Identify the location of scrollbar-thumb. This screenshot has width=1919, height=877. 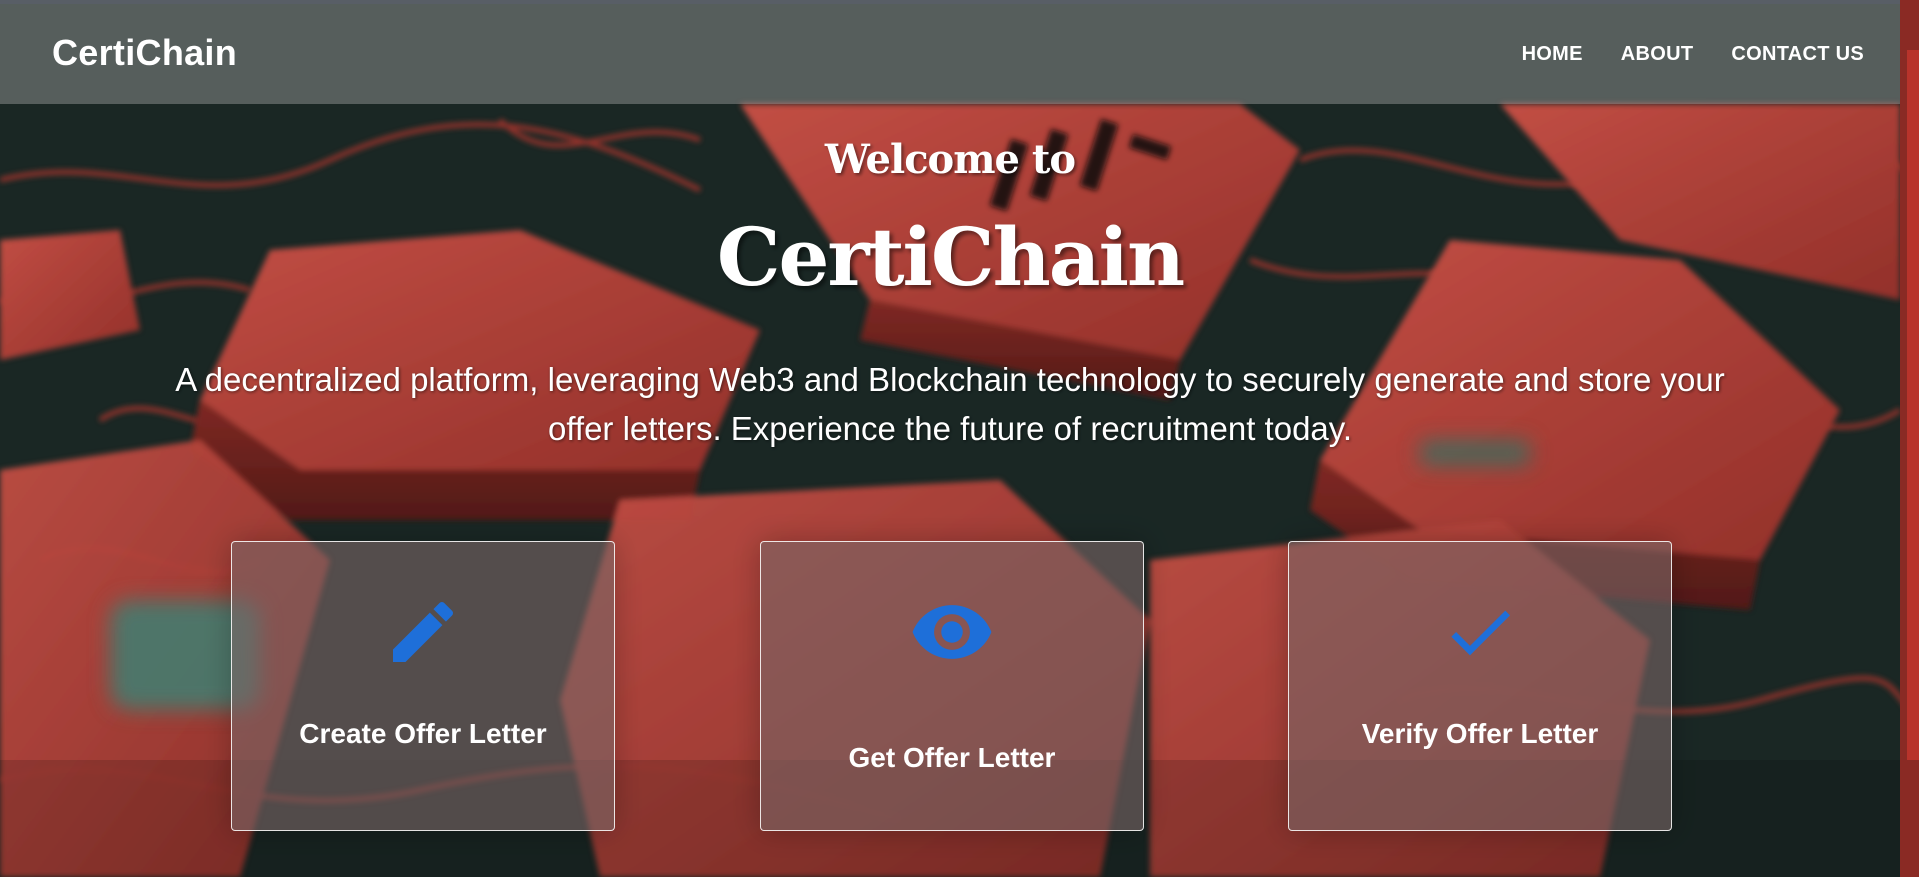
(1913, 405).